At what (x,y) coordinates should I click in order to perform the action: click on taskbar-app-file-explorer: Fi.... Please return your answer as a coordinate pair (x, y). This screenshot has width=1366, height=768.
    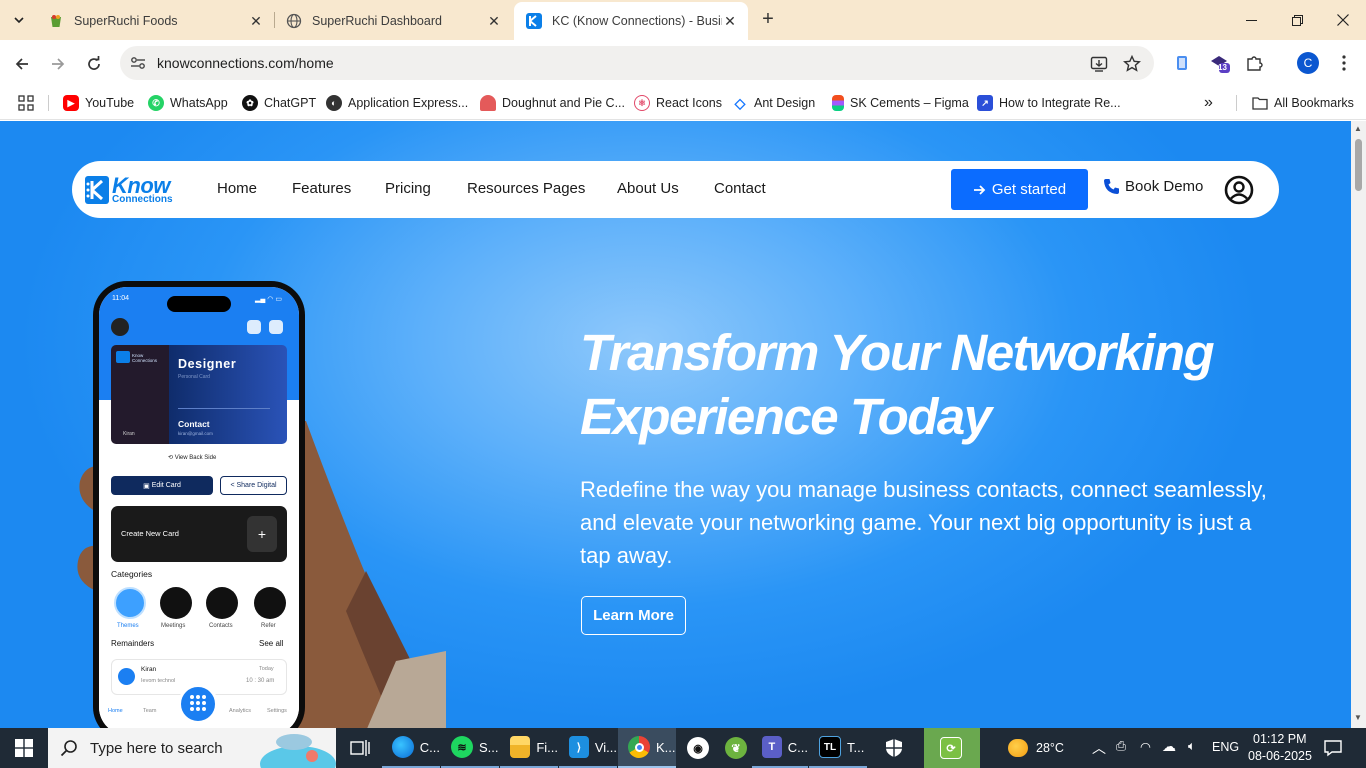
    Looking at the image, I should click on (529, 748).